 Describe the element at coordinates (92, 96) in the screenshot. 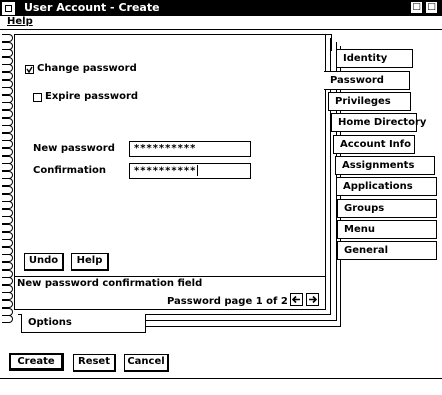

I see `expire-password-label: Expire password` at that location.